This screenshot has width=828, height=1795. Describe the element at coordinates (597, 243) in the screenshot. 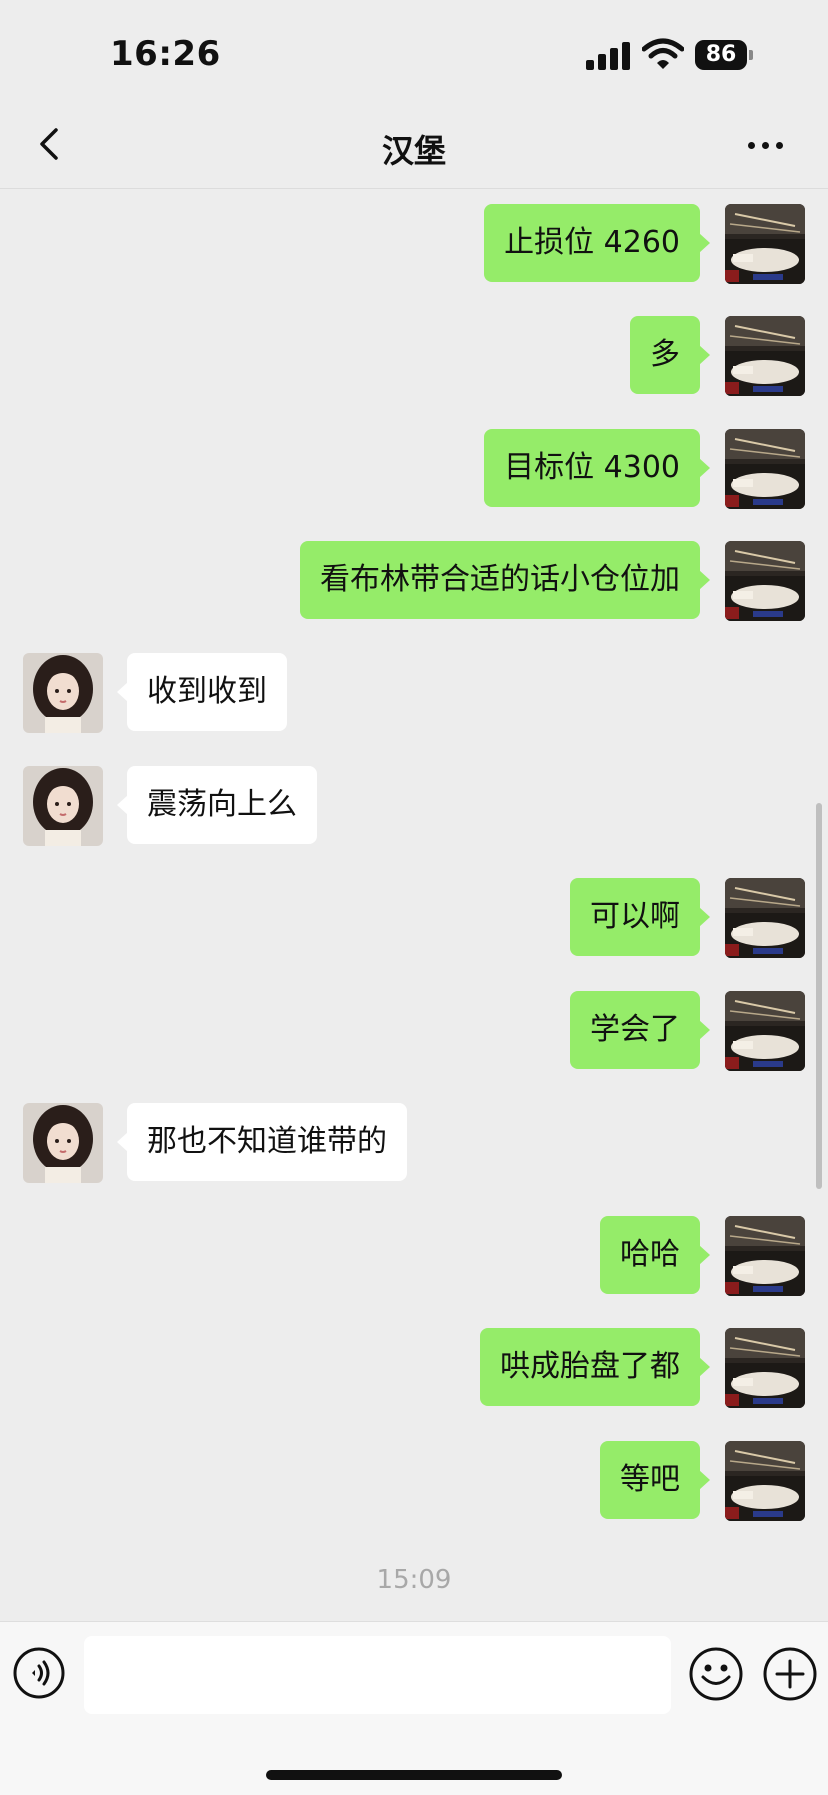

I see `message-bubble: 止损位 4260` at that location.